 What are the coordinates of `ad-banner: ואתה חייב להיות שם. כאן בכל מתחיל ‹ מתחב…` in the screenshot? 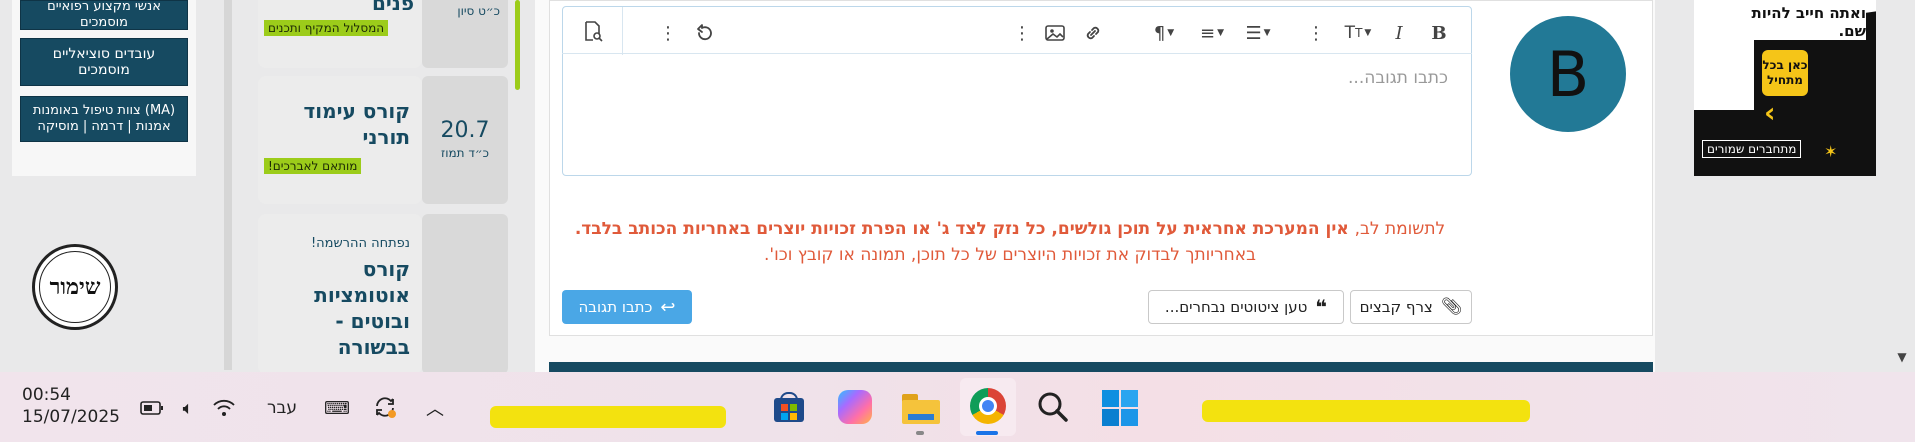 It's located at (1785, 88).